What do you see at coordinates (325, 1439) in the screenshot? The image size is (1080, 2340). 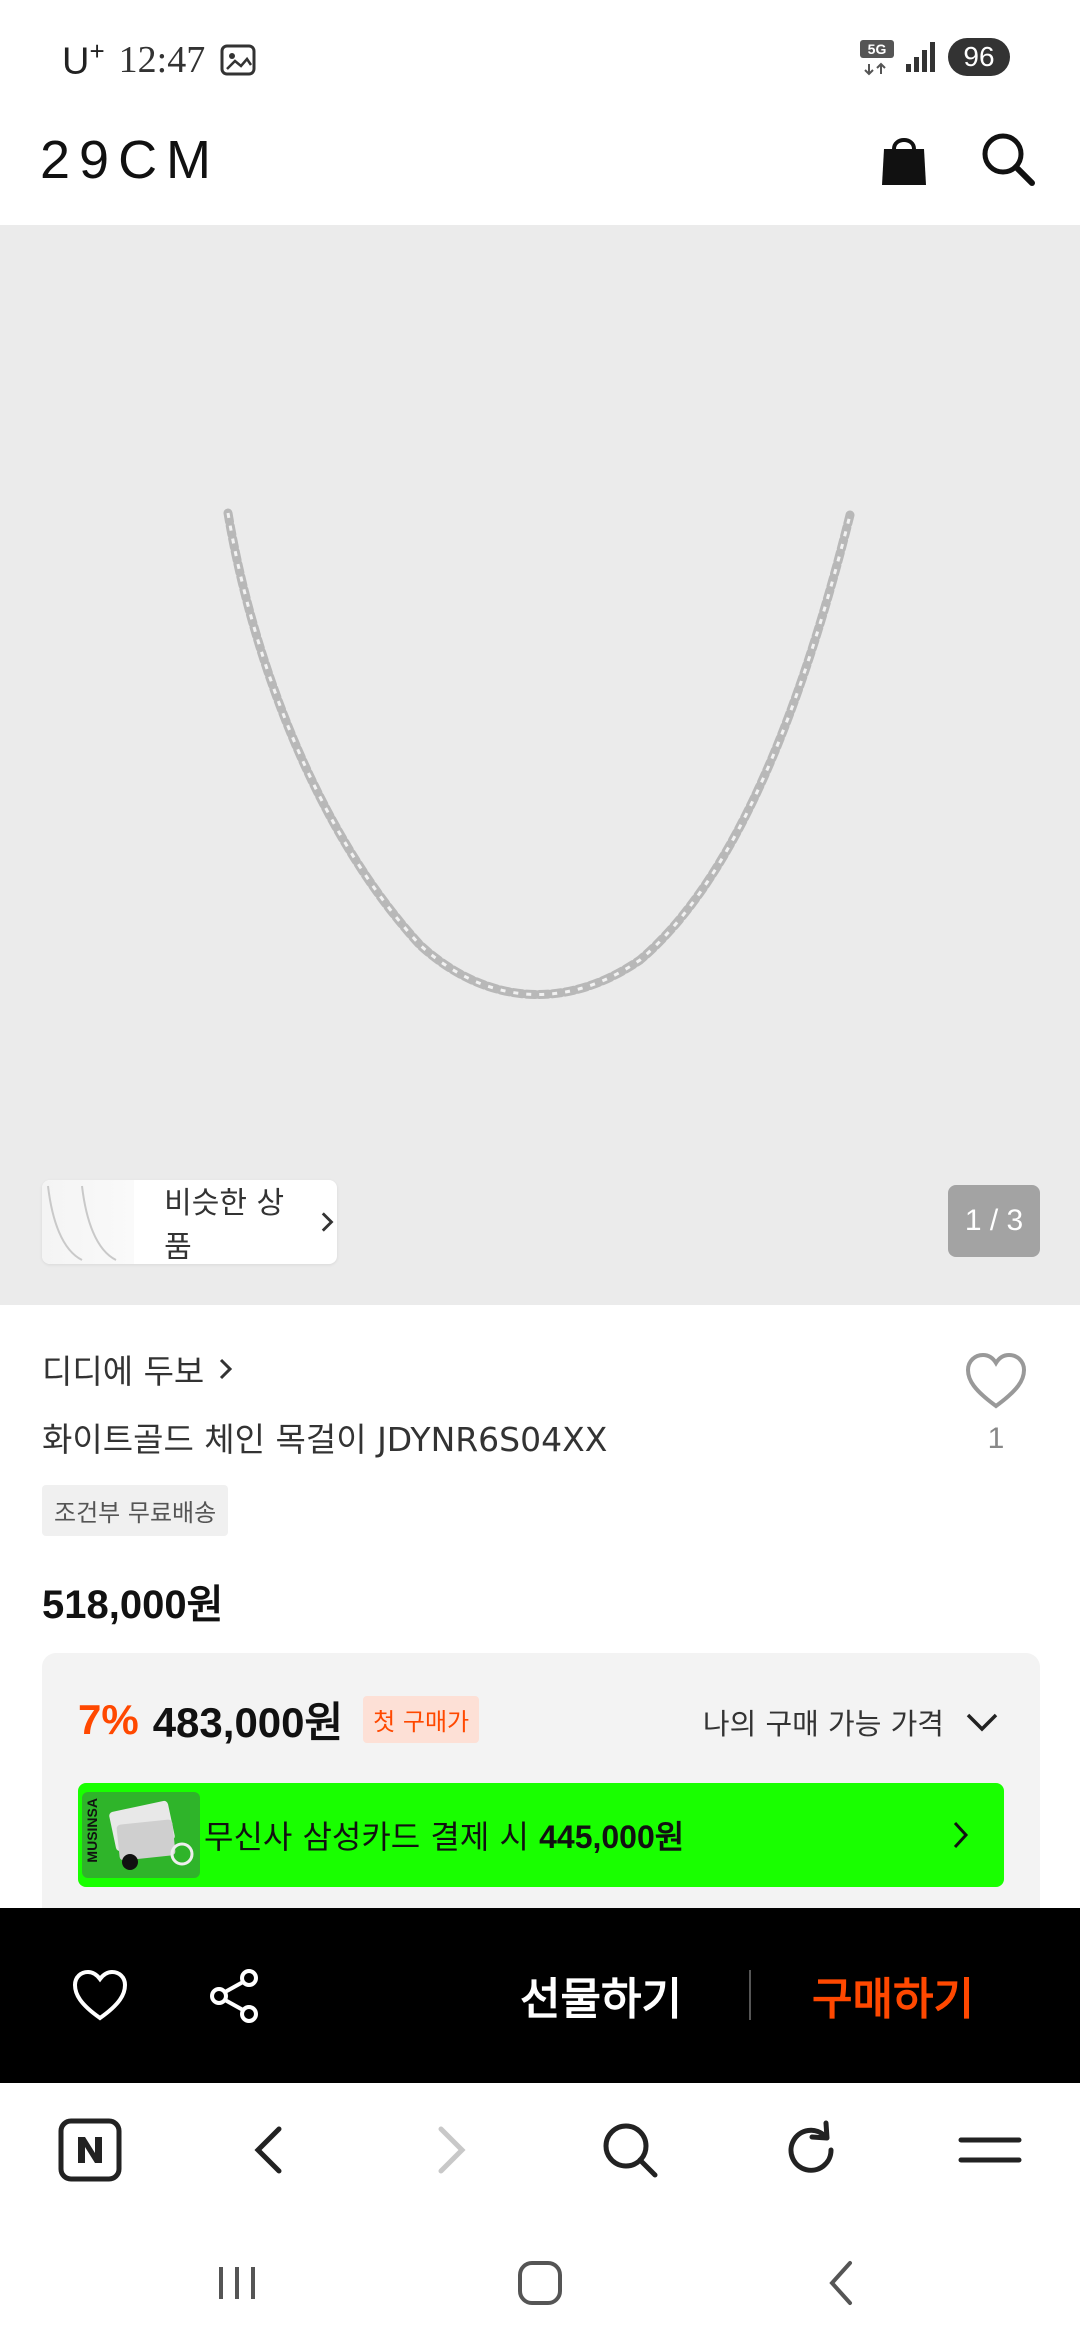 I see `product-name: 화이트골드 체인 목걸이 JDYNR6S04XX` at bounding box center [325, 1439].